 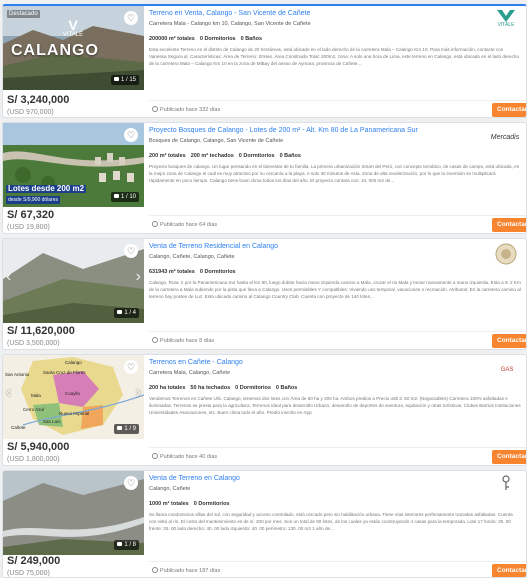 I want to click on clock-icon, so click(x=155, y=570).